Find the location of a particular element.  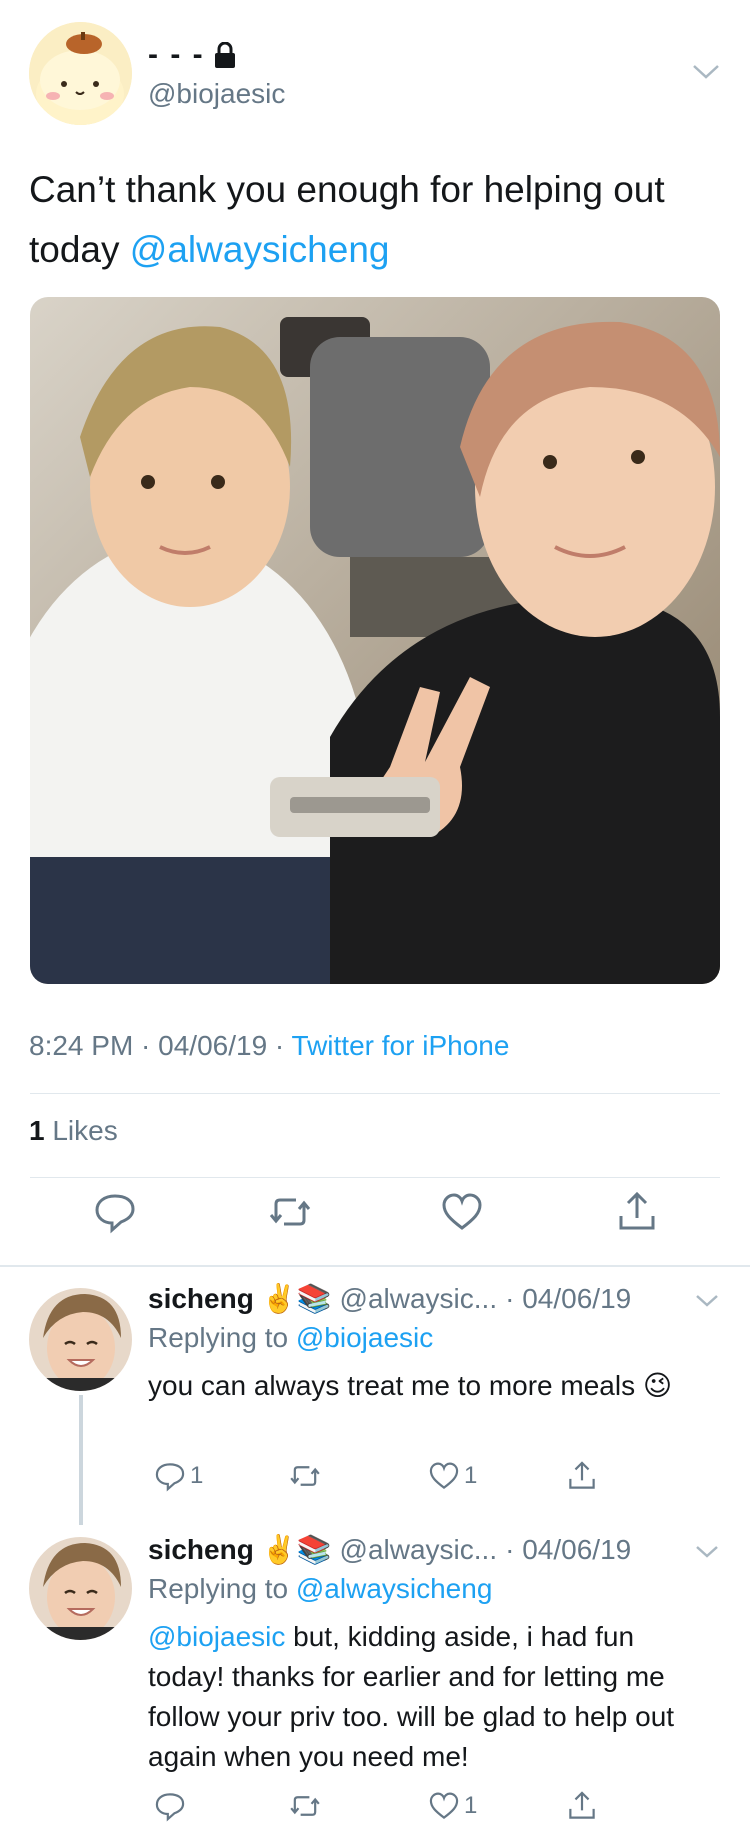

tweet-source-link: Twitter for iPhone is located at coordinates (401, 1045).